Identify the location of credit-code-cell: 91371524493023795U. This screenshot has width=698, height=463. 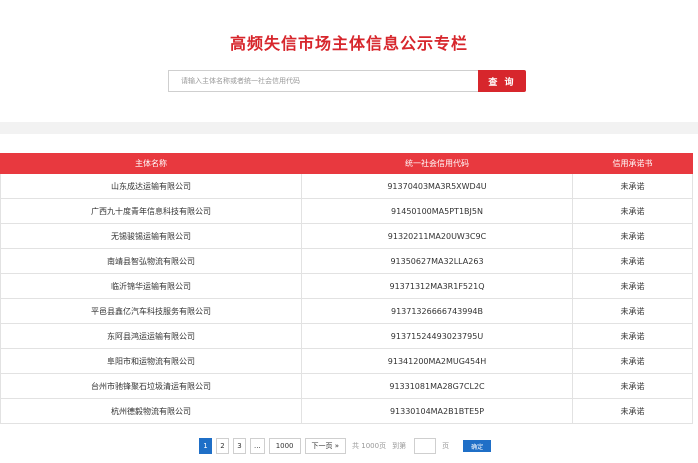
(437, 336).